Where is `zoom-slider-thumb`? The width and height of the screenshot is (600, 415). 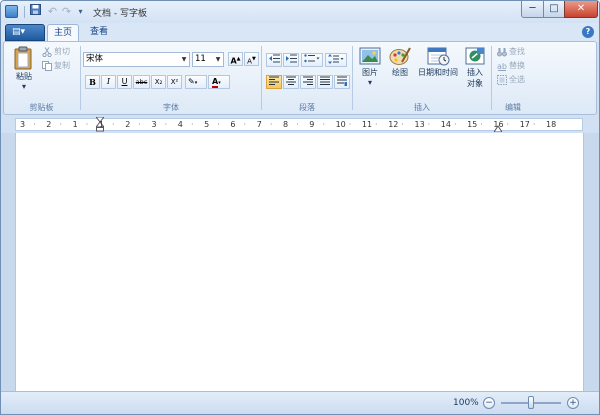
zoom-slider-thumb is located at coordinates (531, 402).